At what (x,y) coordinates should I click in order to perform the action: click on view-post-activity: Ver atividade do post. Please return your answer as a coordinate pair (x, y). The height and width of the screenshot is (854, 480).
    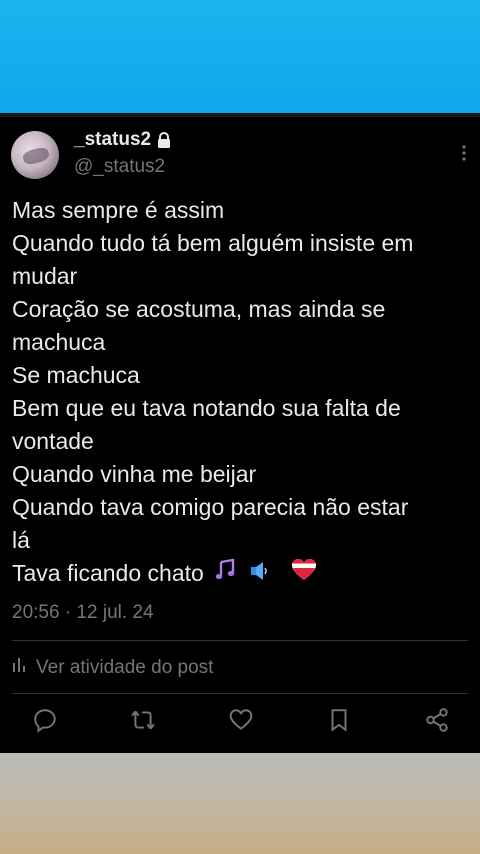
    Looking at the image, I should click on (112, 668).